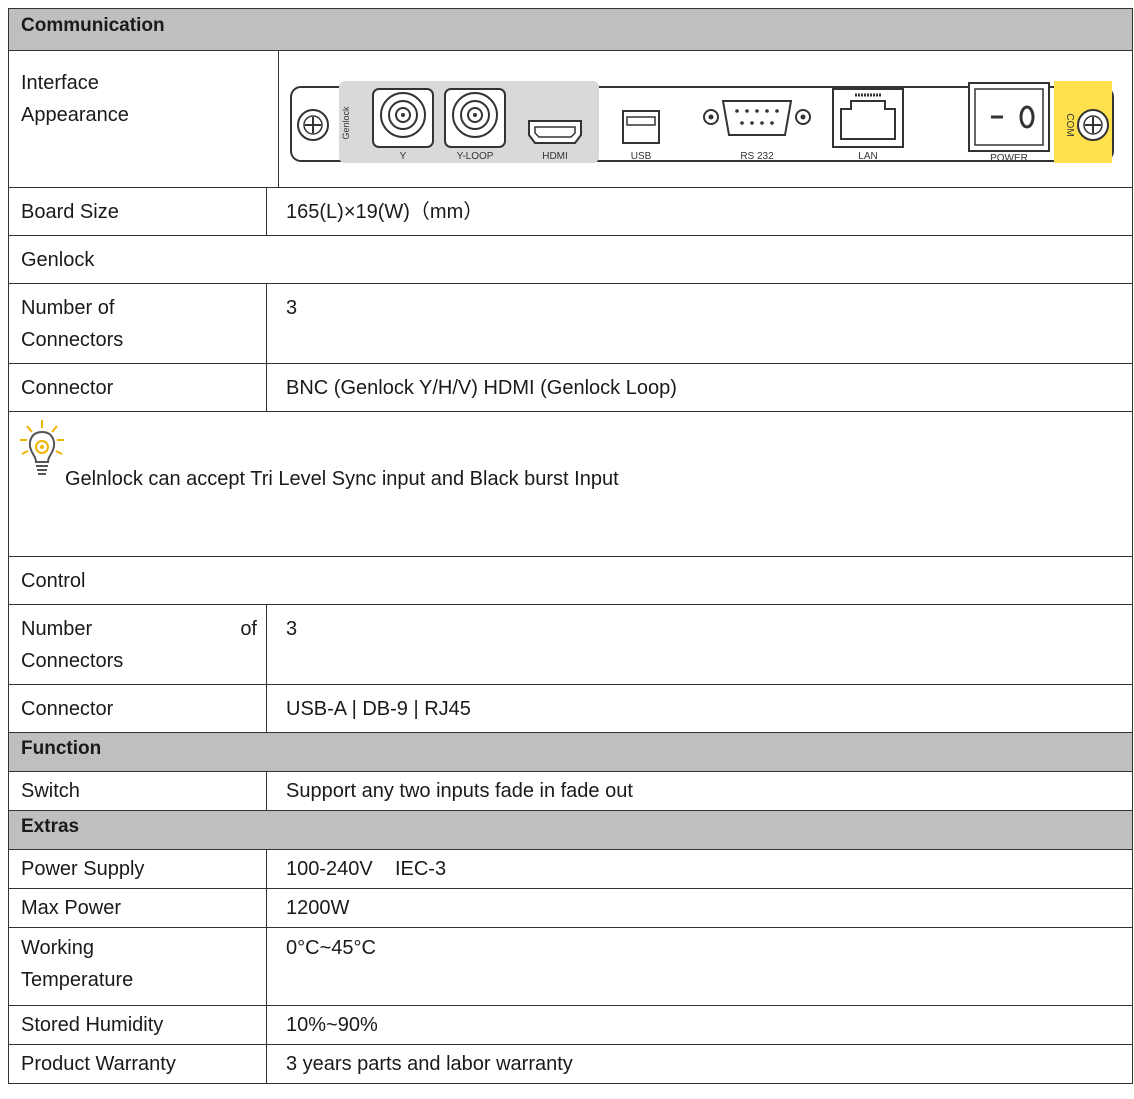 This screenshot has height=1099, width=1134. What do you see at coordinates (641, 156) in the screenshot?
I see `port-label: USB` at bounding box center [641, 156].